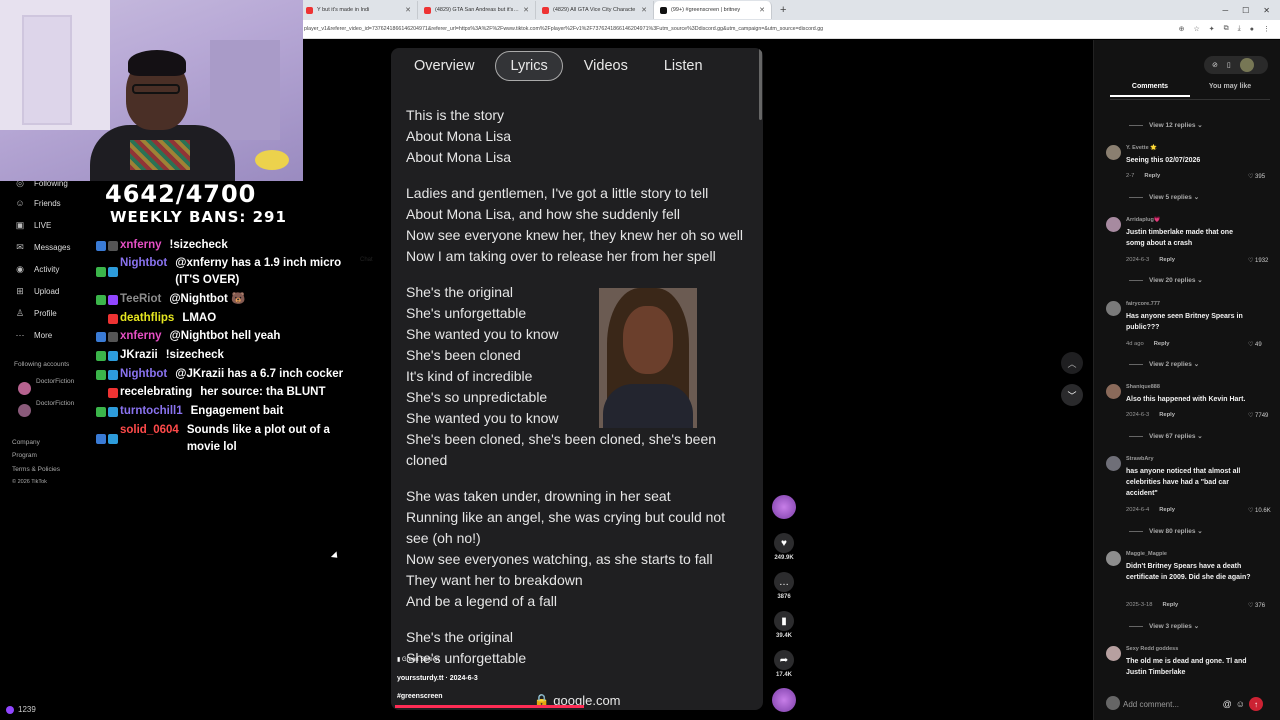  Describe the element at coordinates (477, 10) in the screenshot. I see `browser-tab: (4829) GTA San Andreas but it's L! ✕` at that location.